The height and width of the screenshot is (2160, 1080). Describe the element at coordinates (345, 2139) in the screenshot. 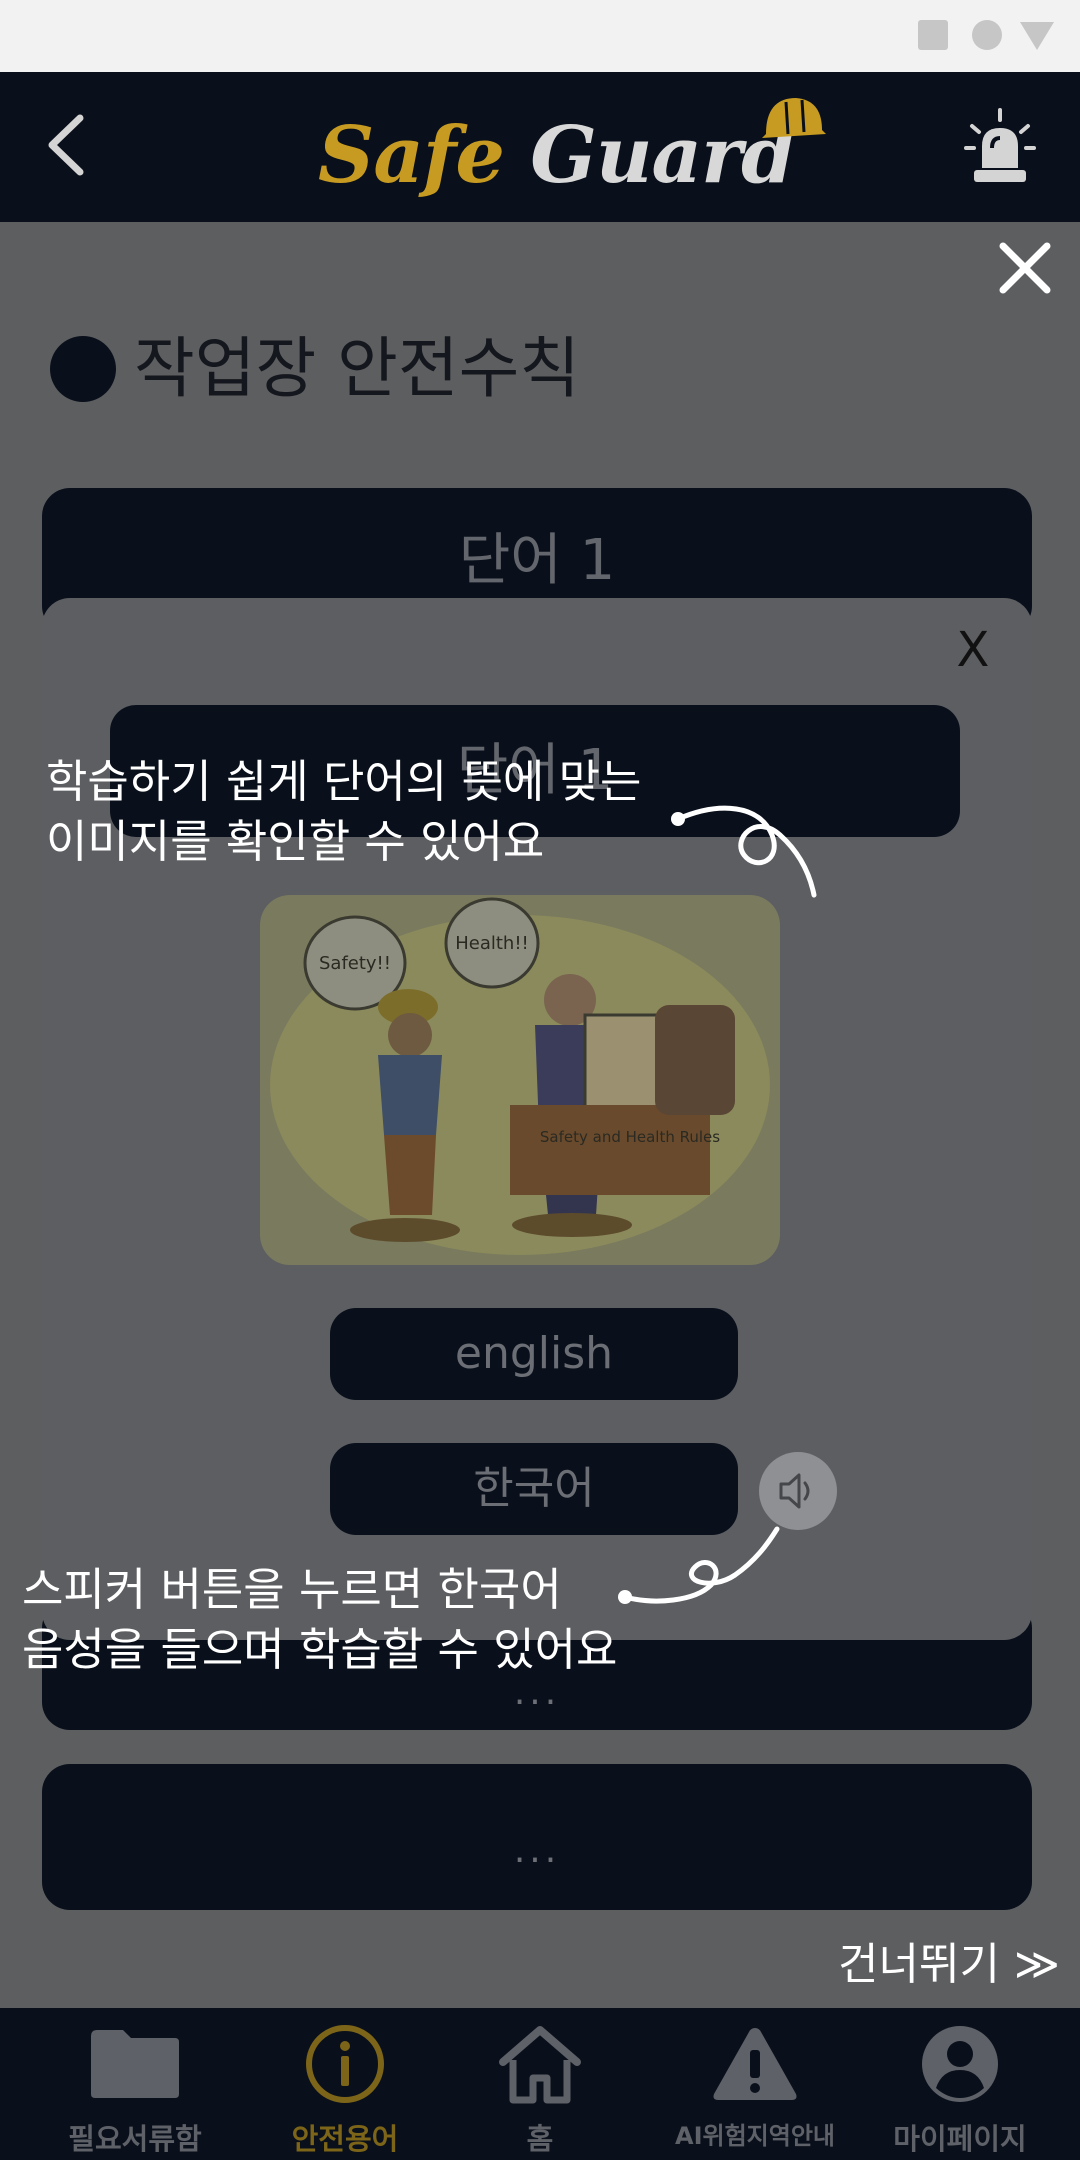

I see `nav-label-safety-terms: 안전용어` at that location.